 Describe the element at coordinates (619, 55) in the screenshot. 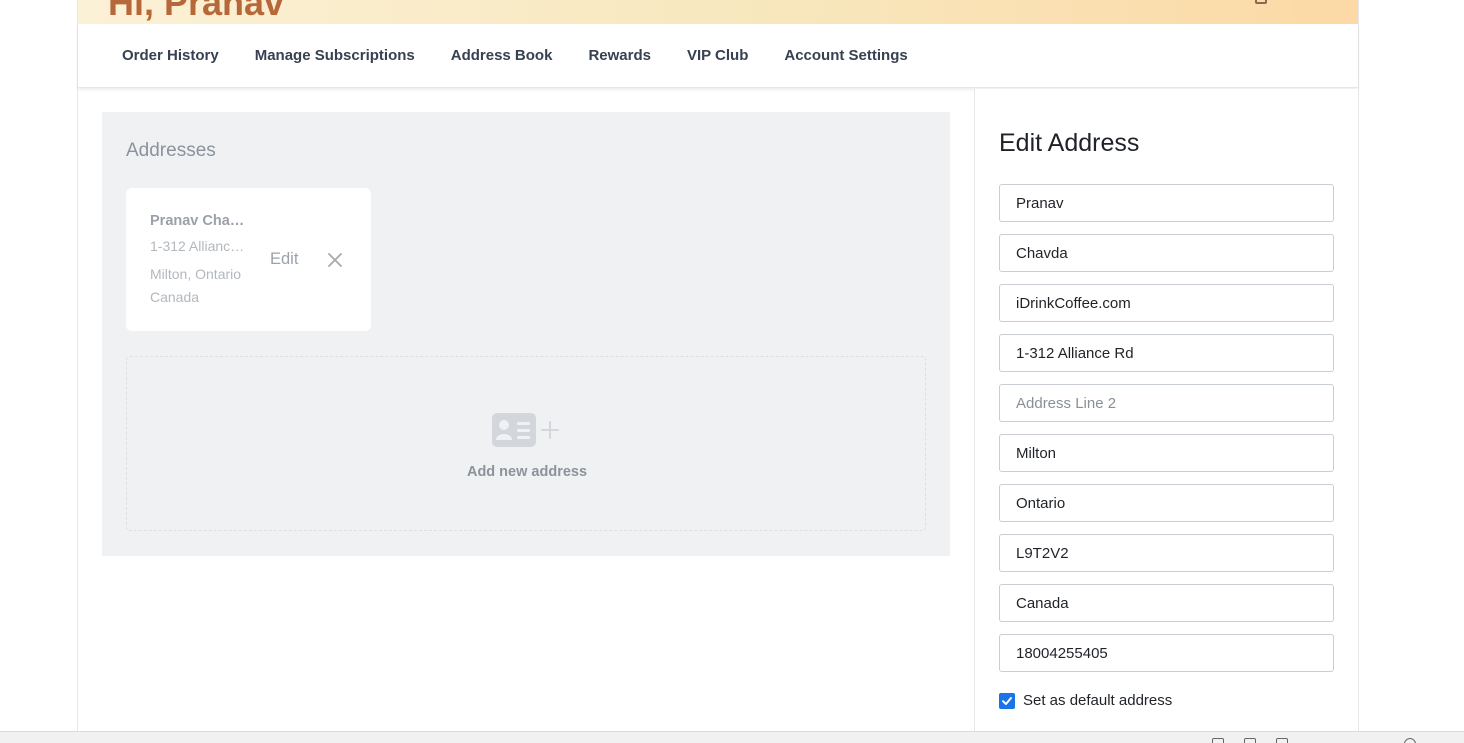

I see `nav-item-rewards: Rewards` at that location.